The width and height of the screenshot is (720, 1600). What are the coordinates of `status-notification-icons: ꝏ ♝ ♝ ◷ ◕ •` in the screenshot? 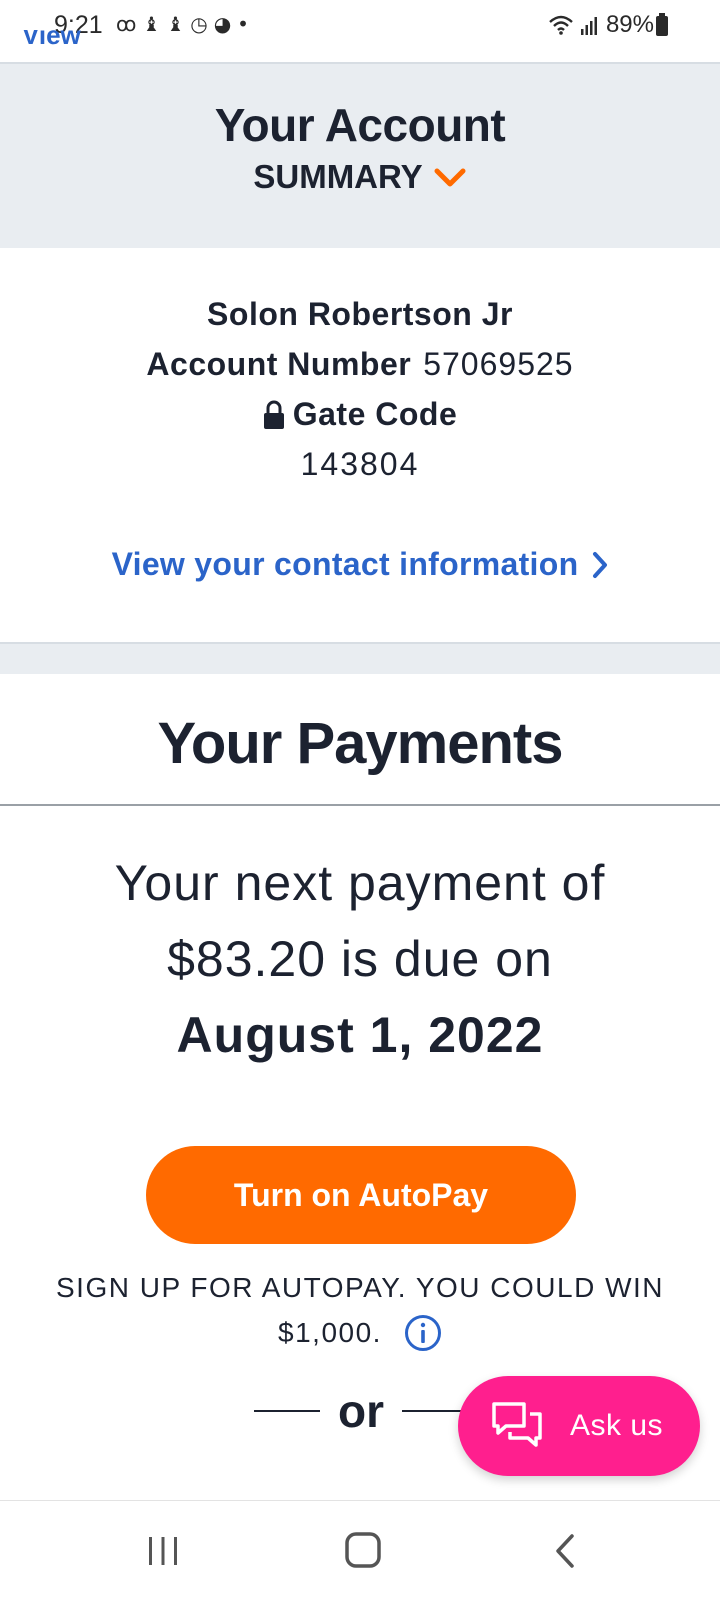 It's located at (182, 24).